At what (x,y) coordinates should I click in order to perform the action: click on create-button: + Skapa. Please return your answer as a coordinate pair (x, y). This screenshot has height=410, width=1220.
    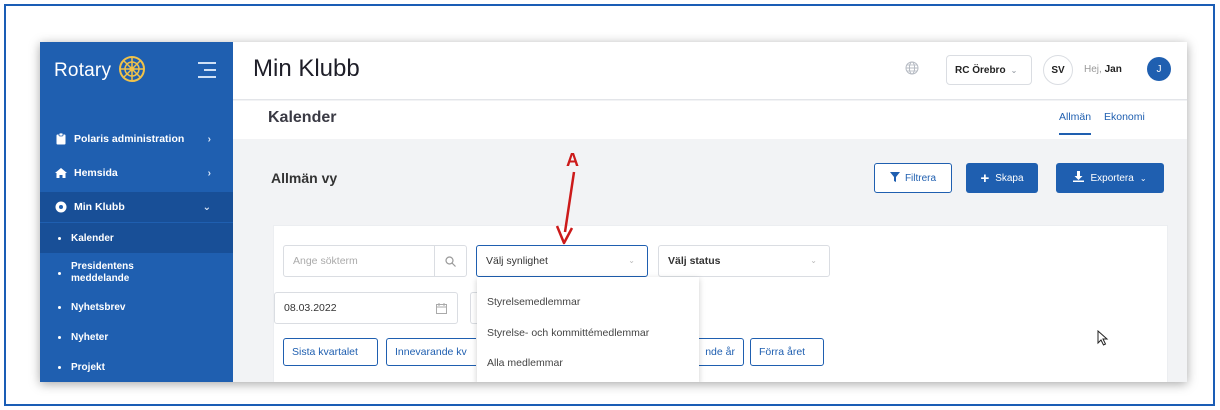
    Looking at the image, I should click on (1002, 178).